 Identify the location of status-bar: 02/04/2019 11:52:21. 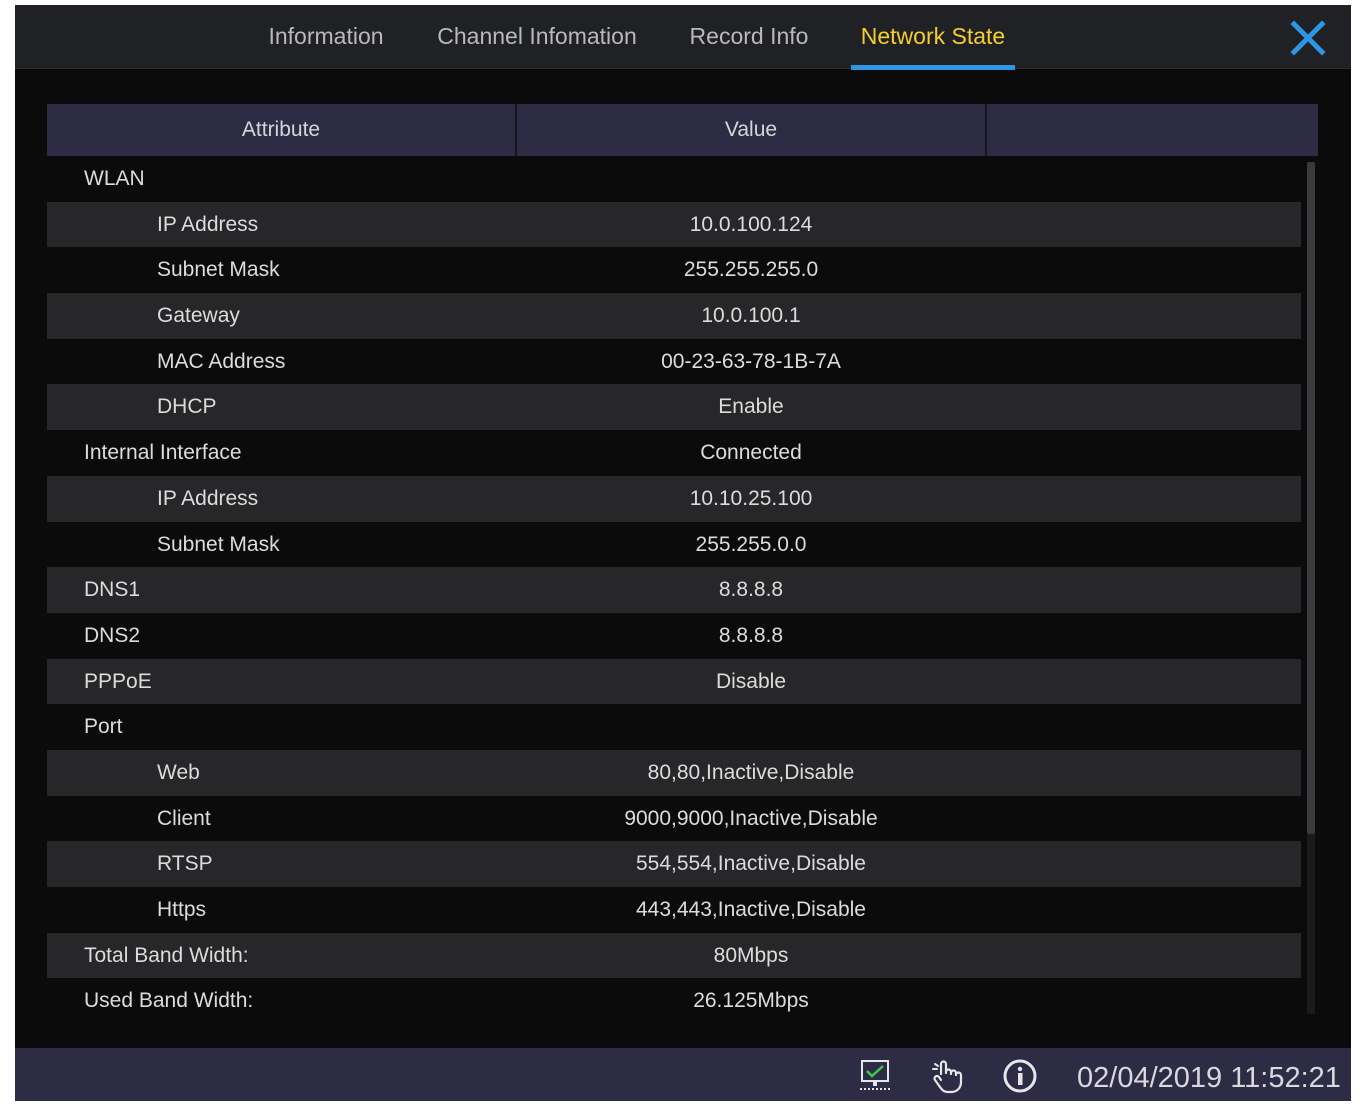
(683, 1074).